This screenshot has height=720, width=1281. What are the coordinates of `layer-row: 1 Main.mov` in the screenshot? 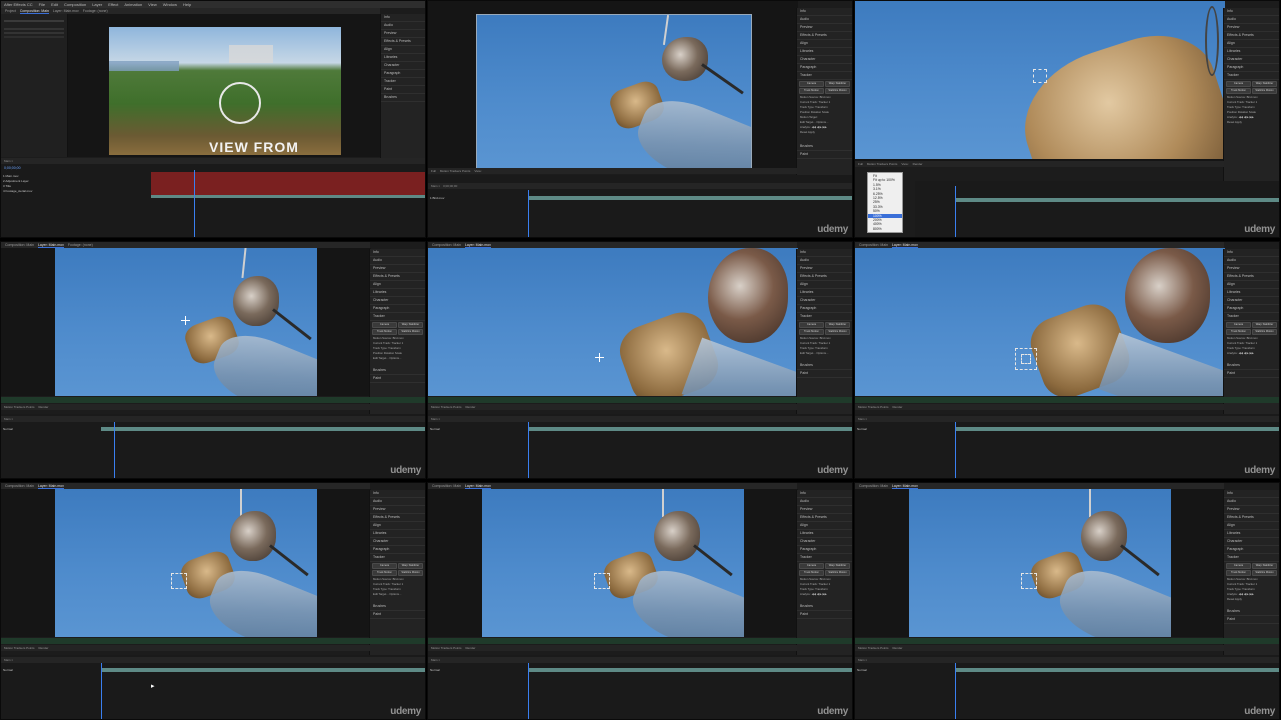 It's located at (51, 176).